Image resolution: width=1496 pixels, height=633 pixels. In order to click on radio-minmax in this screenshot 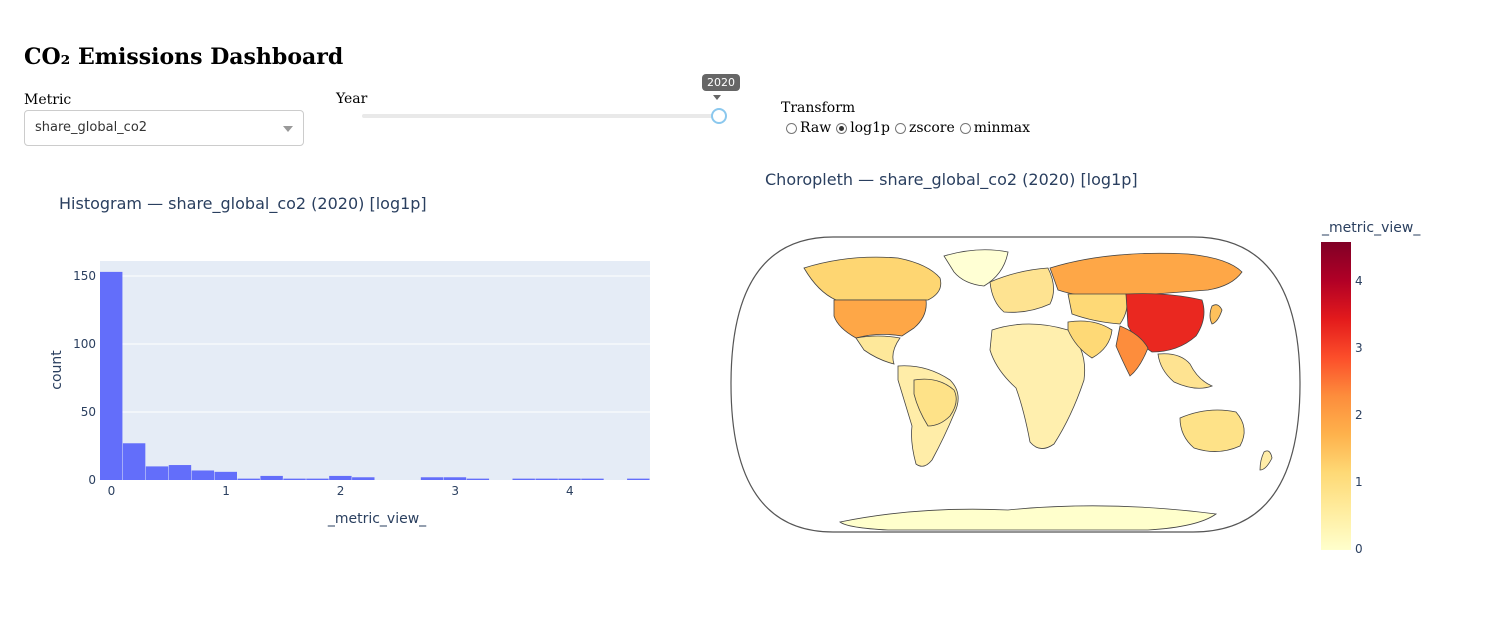, I will do `click(965, 128)`.